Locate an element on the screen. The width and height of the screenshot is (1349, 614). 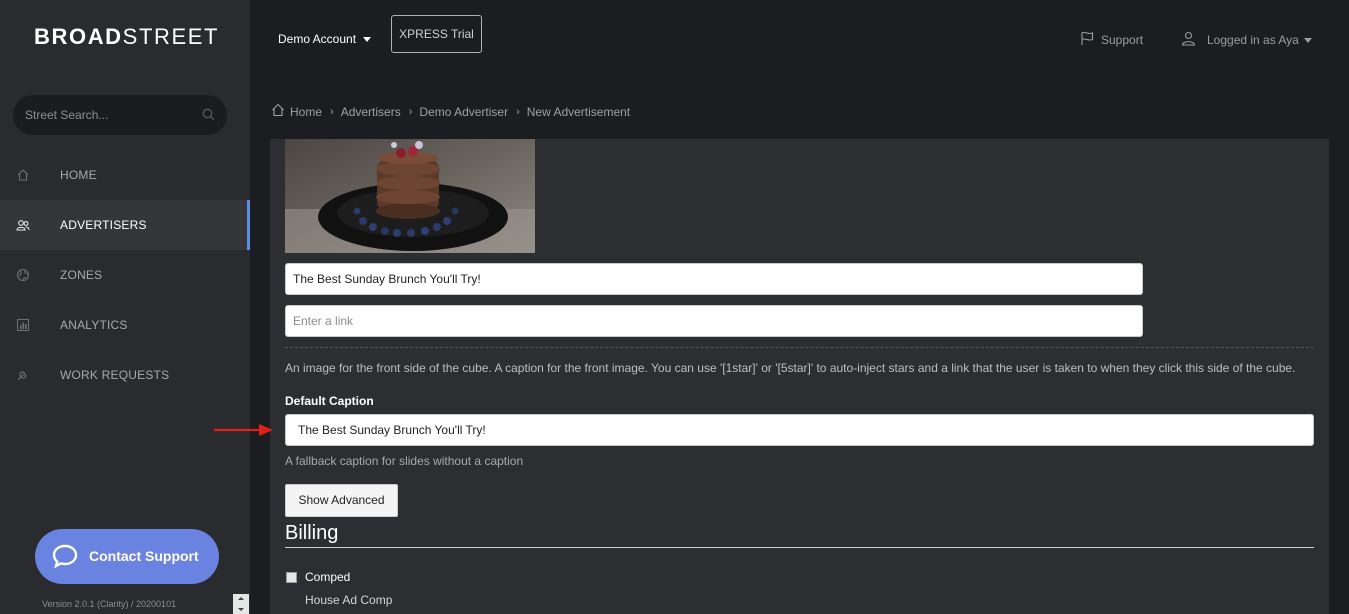
user-menu: Logged in as Aya is located at coordinates (1246, 40).